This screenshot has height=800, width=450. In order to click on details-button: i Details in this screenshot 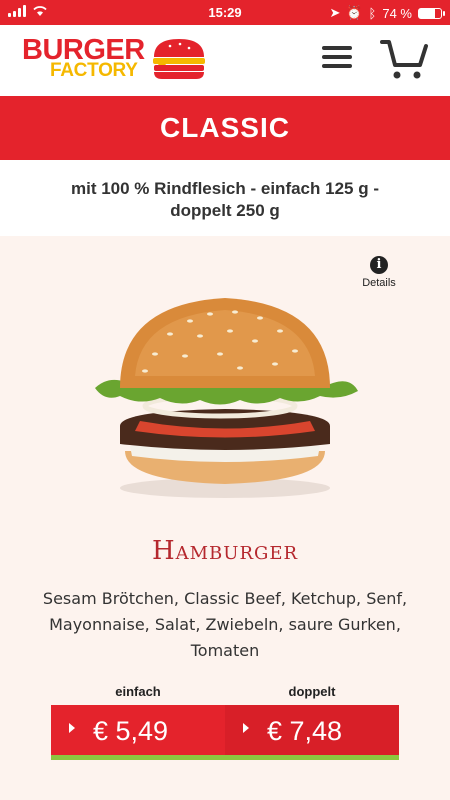, I will do `click(379, 272)`.